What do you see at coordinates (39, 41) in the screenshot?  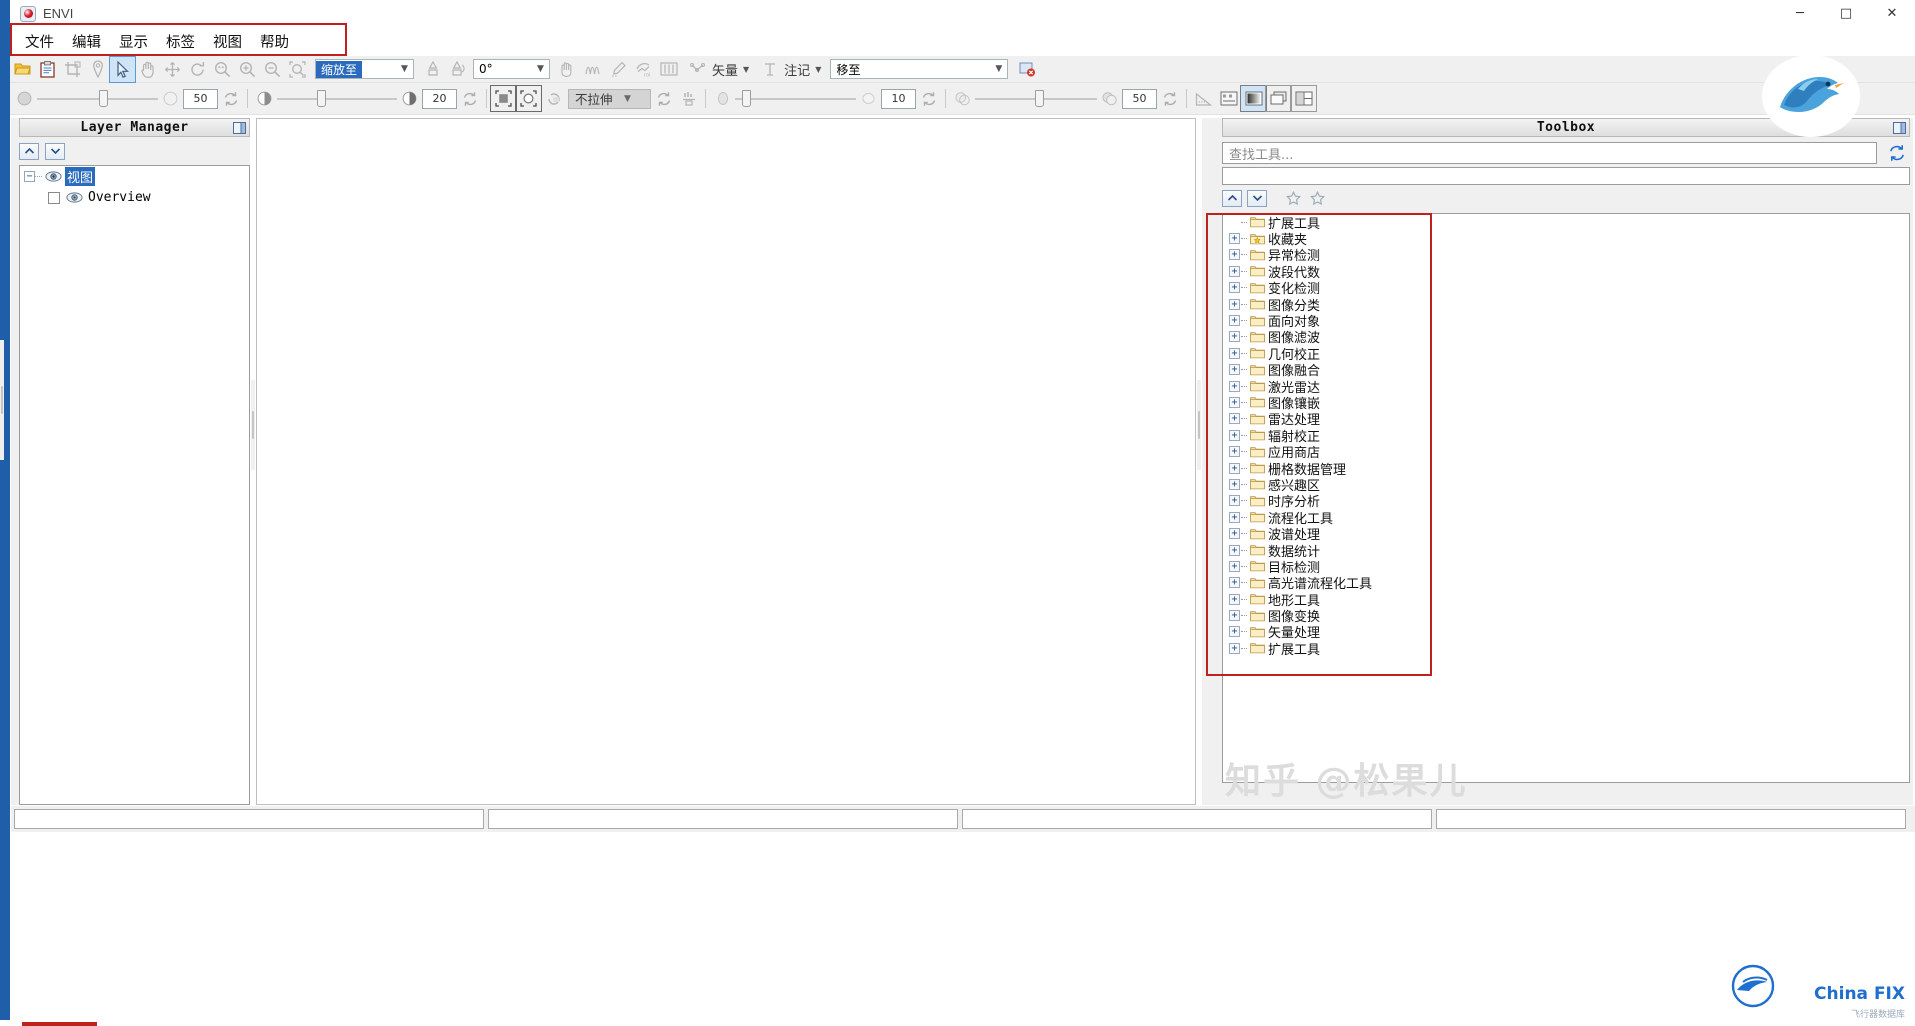 I see `menu-item-file: 文件` at bounding box center [39, 41].